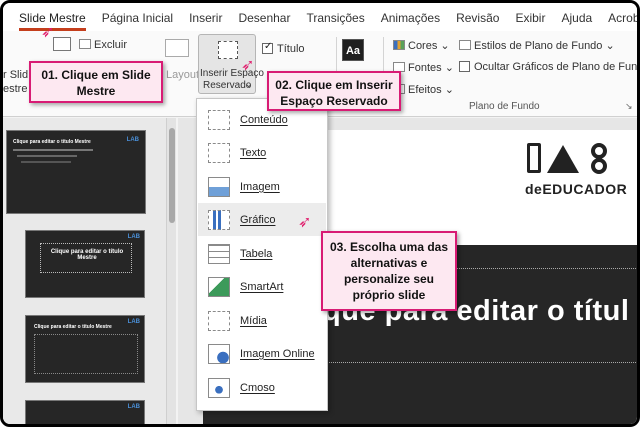 This screenshot has height=427, width=640. I want to click on title-checkbox: Título, so click(283, 48).